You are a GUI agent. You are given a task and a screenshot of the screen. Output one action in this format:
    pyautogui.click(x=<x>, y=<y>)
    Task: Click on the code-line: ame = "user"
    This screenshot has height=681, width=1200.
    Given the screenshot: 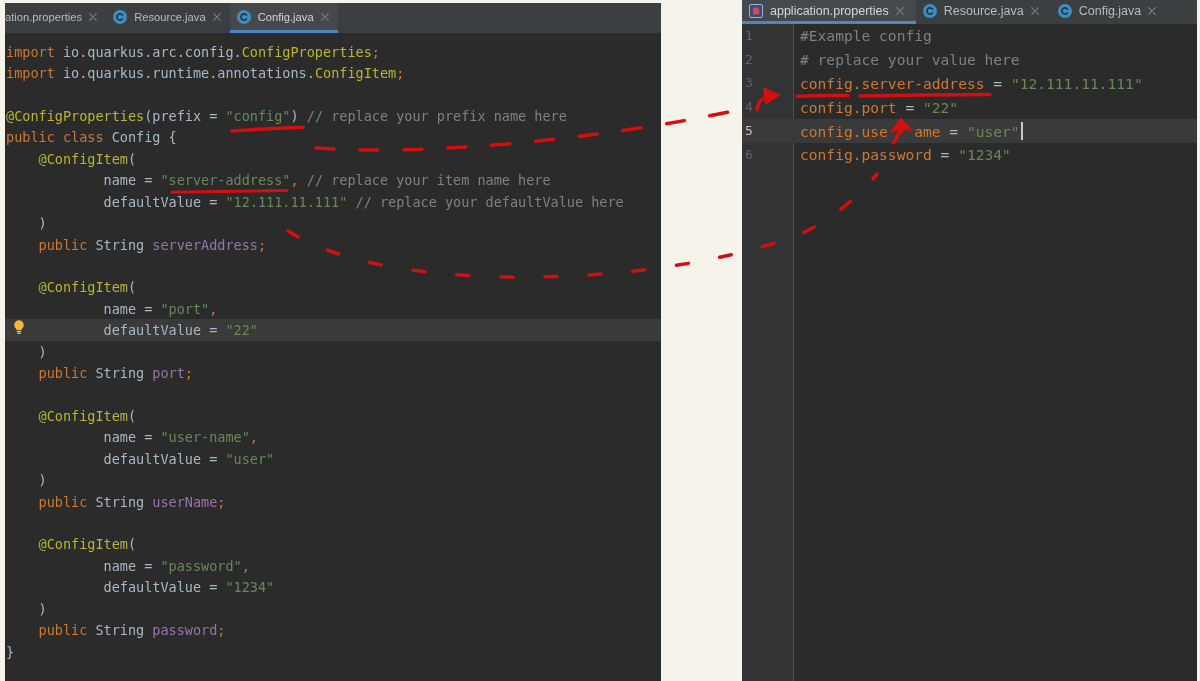 What is the action you would take?
    pyautogui.click(x=967, y=131)
    